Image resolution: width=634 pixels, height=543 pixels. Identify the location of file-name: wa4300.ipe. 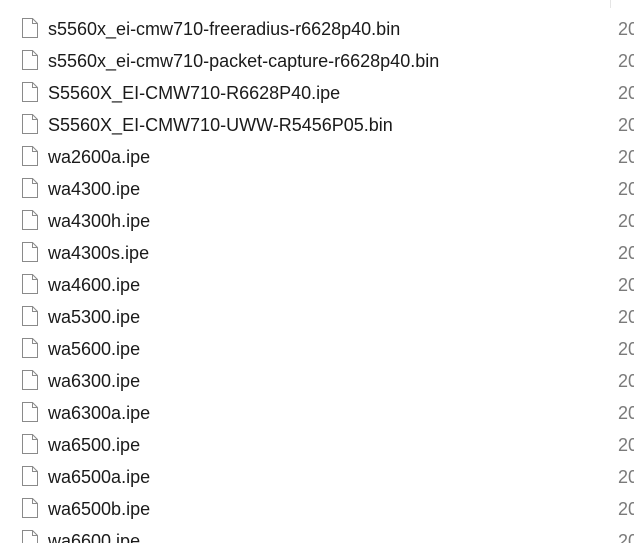
(94, 189).